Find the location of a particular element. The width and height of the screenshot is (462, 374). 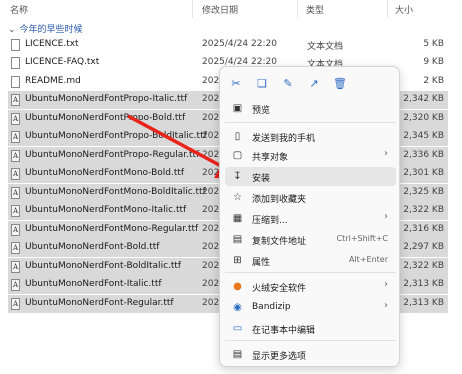

menu-item: ● 火绒安全软件 › is located at coordinates (310, 286).